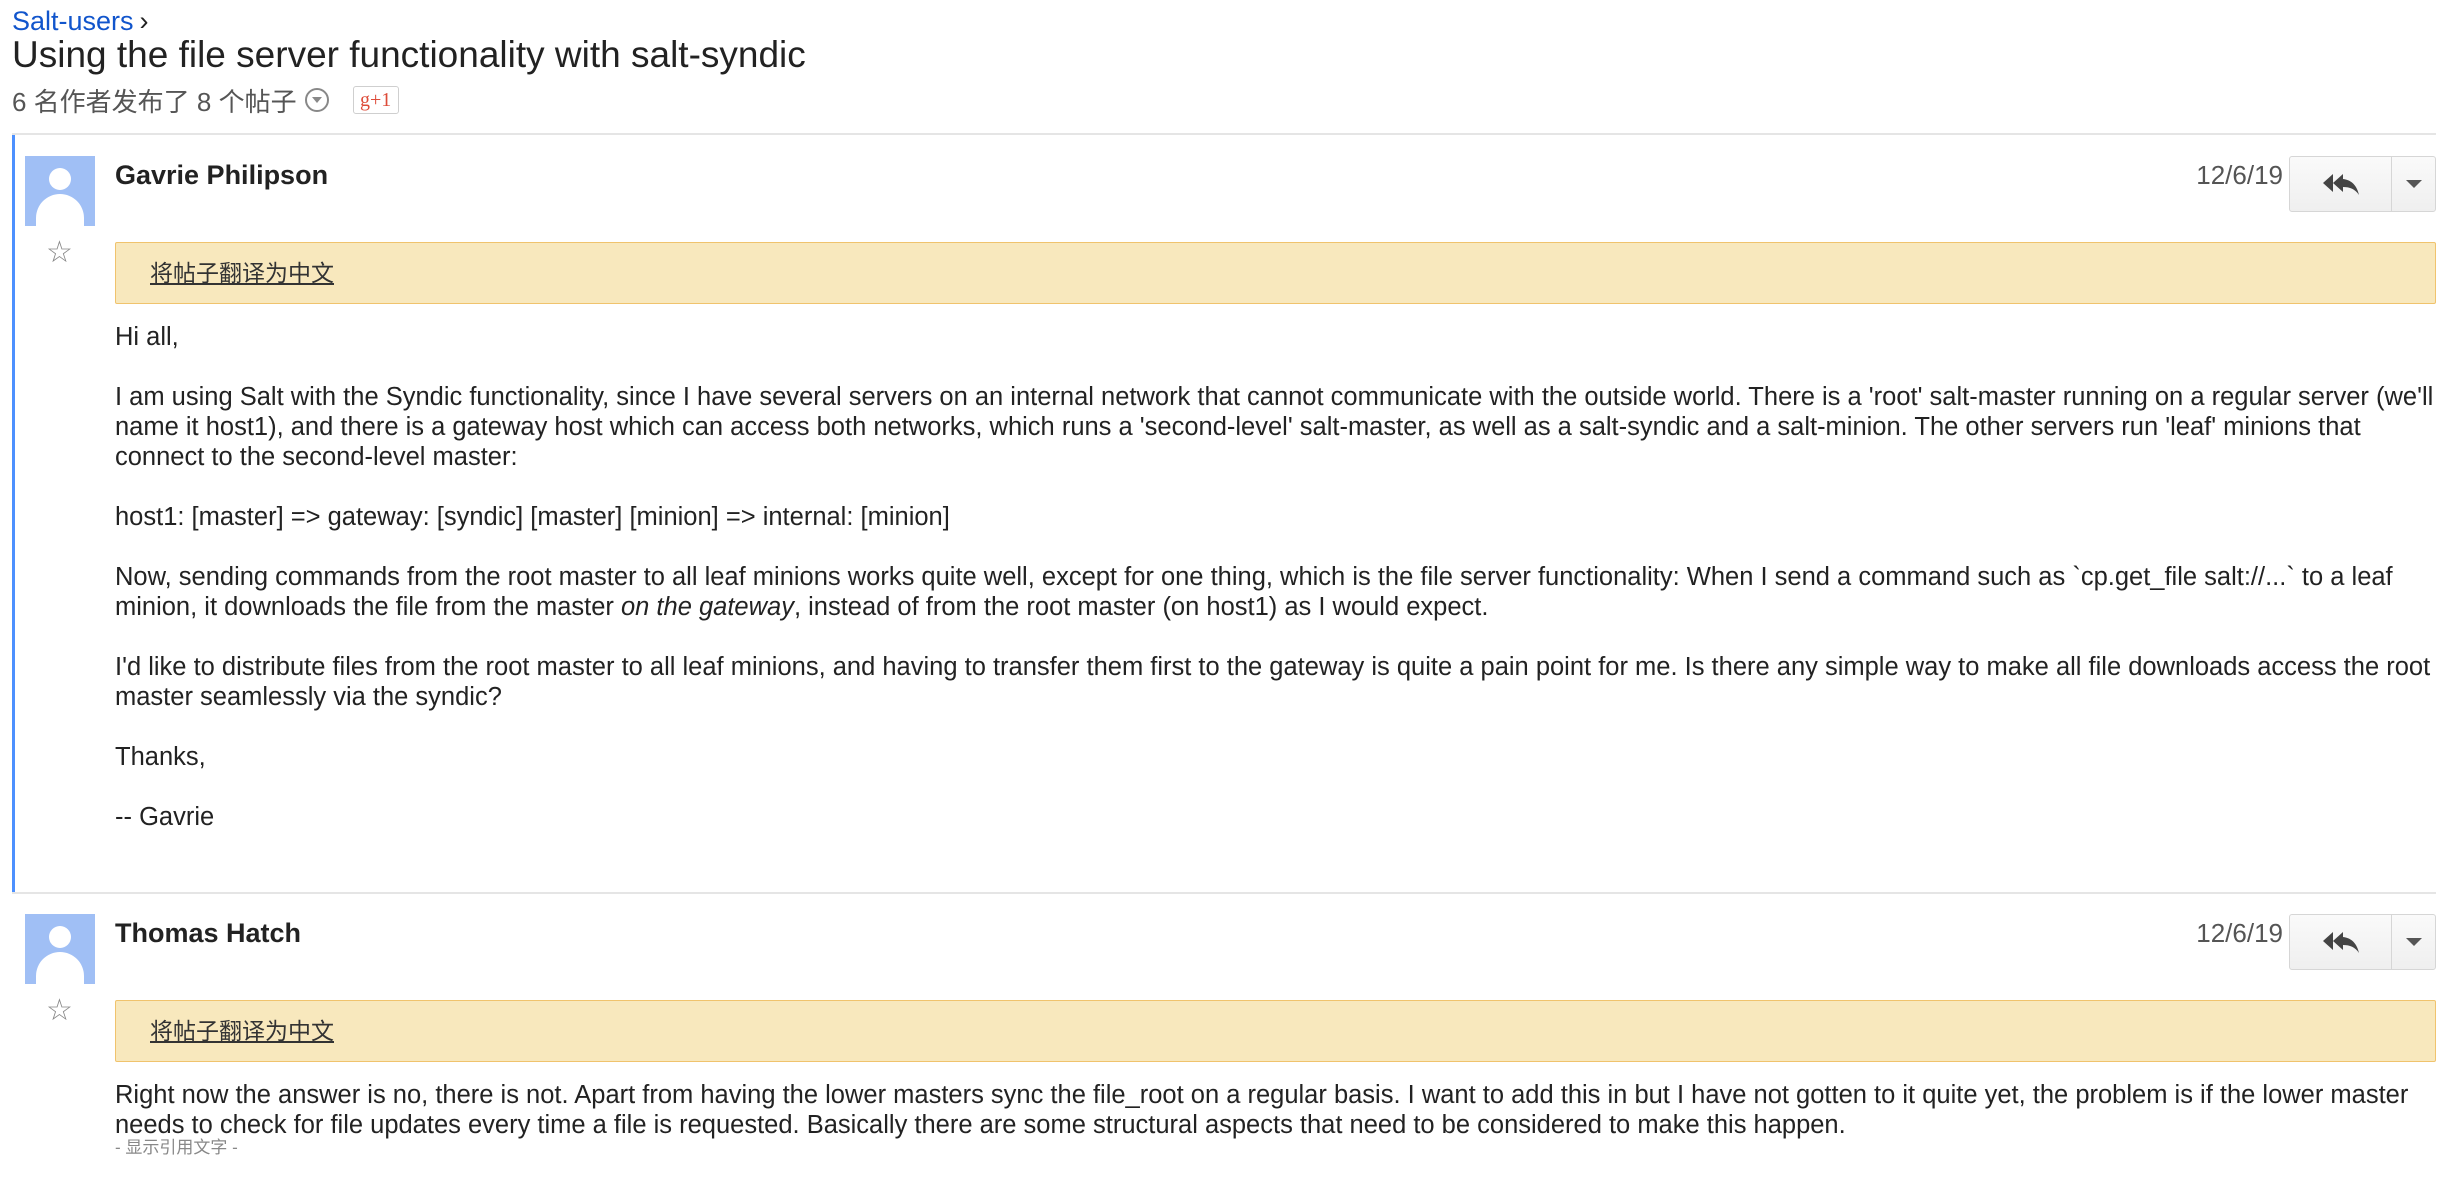  What do you see at coordinates (316, 100) in the screenshot?
I see `dropdown-circle-icon` at bounding box center [316, 100].